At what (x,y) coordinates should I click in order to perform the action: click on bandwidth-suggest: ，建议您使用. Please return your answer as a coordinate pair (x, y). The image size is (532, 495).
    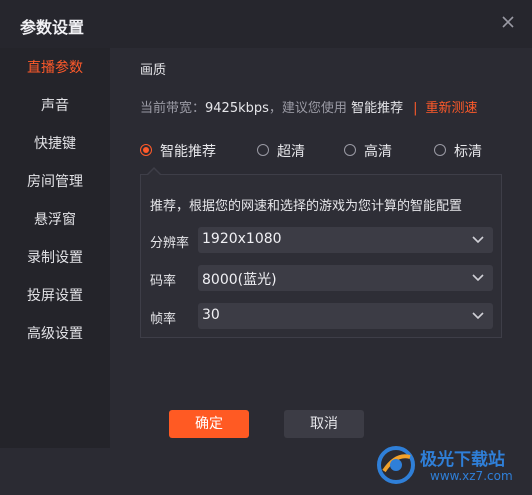
    Looking at the image, I should click on (307, 108).